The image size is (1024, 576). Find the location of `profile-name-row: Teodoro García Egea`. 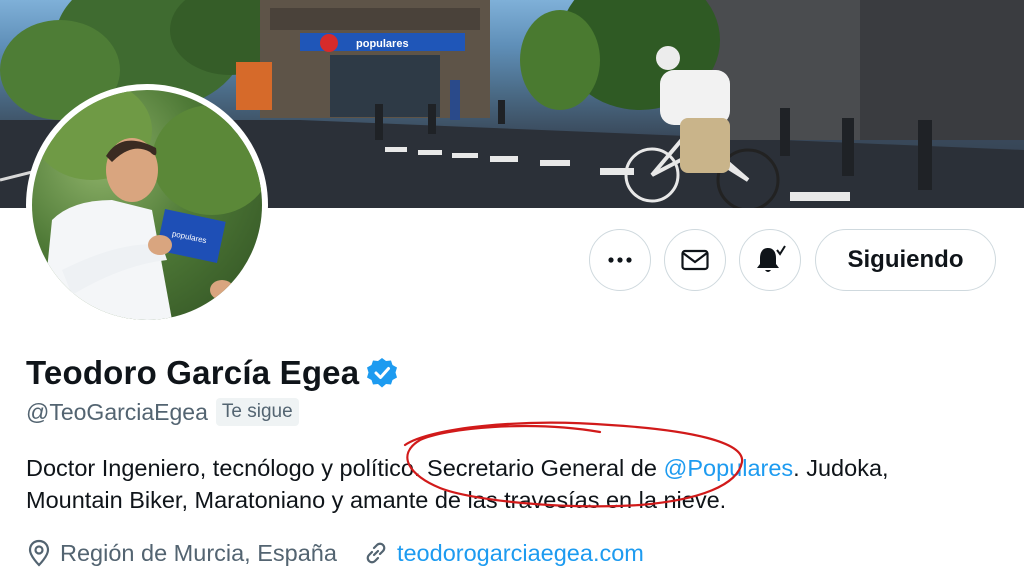

profile-name-row: Teodoro García Egea is located at coordinates (212, 373).